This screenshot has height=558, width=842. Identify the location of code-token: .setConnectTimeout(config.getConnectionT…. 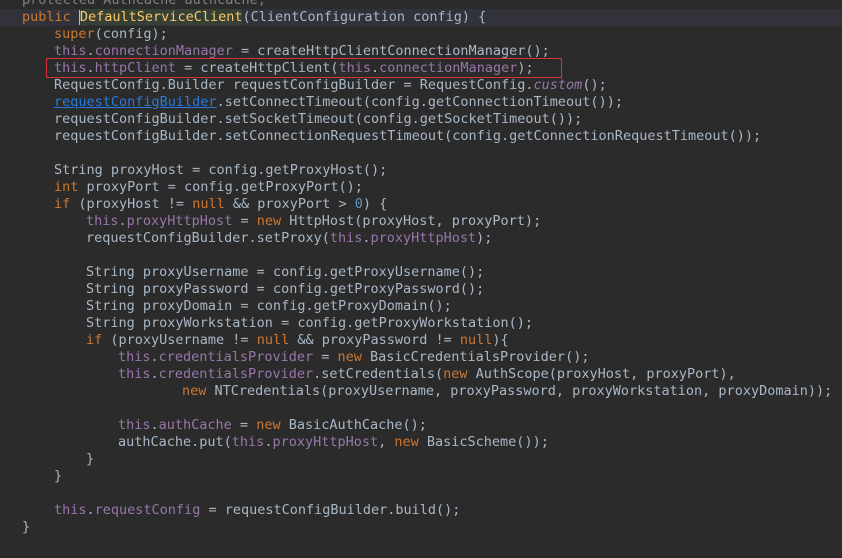
(419, 102).